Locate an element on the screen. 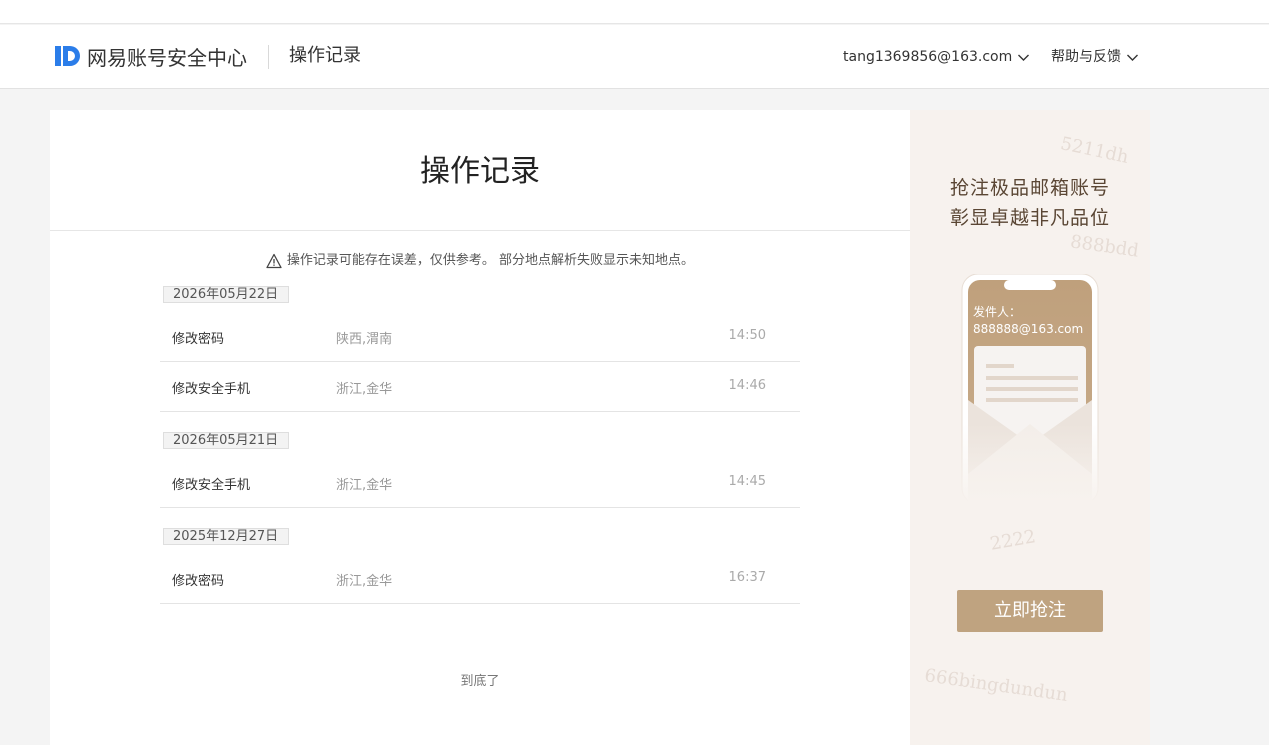  ad-watermark: 666bingdundun is located at coordinates (996, 685).